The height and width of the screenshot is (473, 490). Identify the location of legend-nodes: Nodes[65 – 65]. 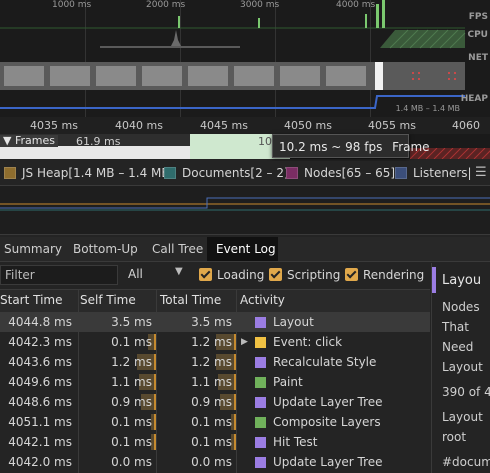
(340, 173).